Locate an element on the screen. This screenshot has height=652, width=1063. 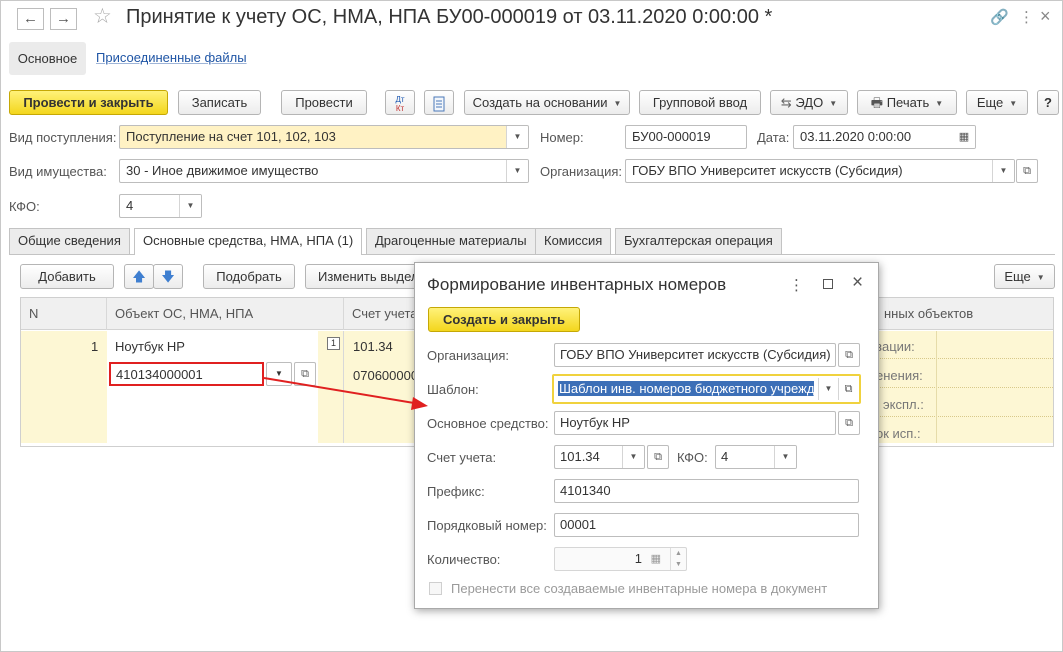
annotation-arrow is located at coordinates (345, 393).